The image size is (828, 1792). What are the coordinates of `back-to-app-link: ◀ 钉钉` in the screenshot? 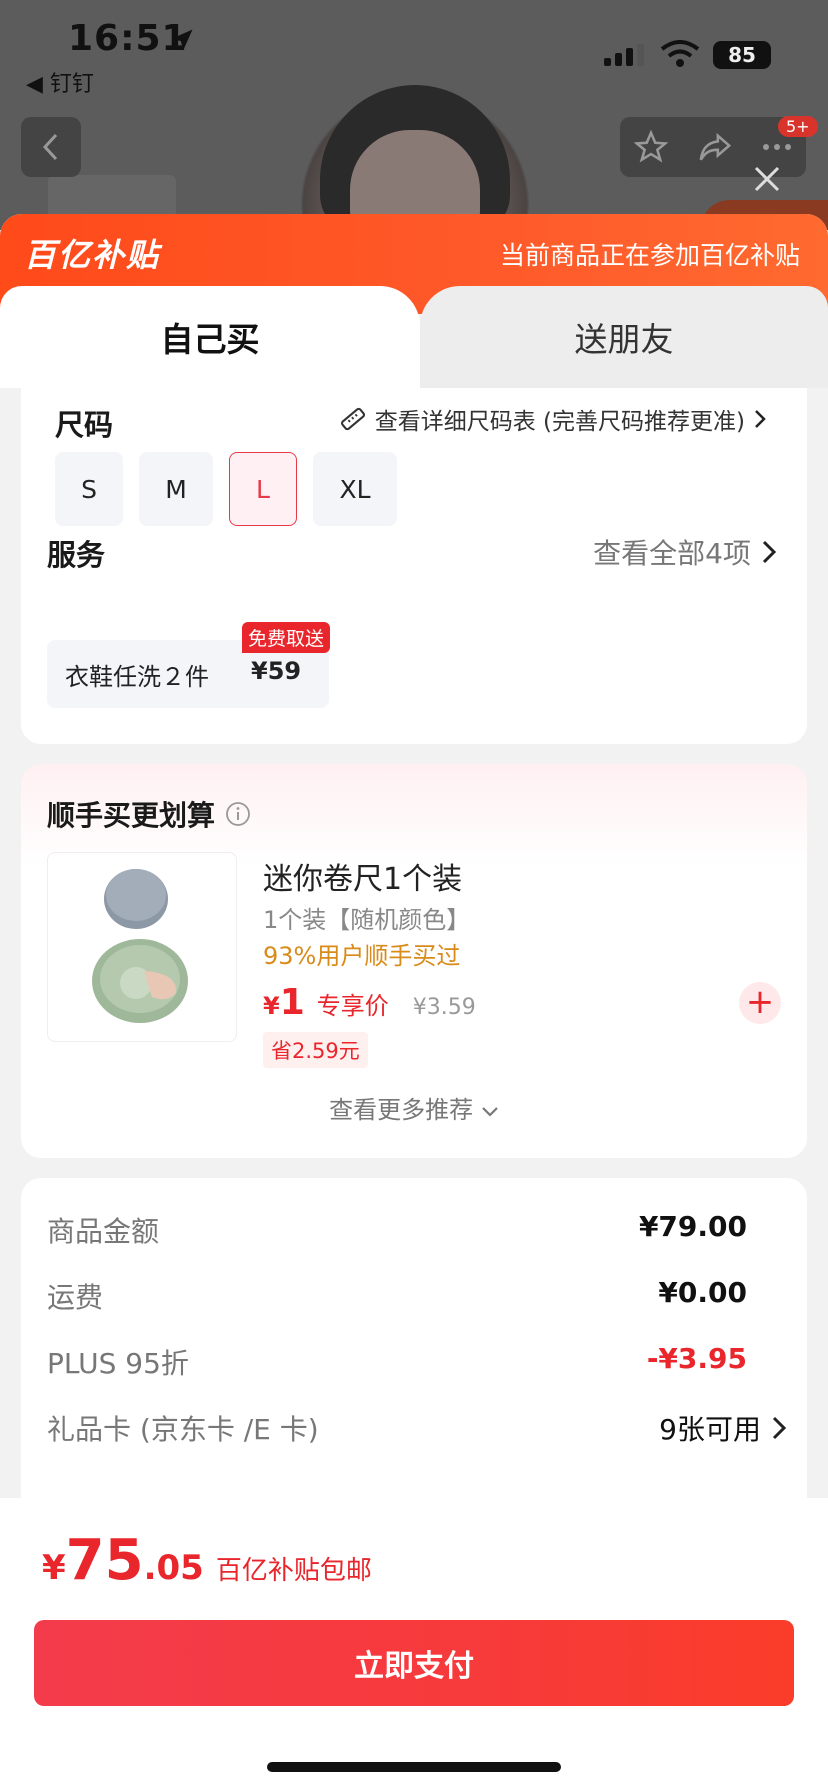 It's located at (60, 82).